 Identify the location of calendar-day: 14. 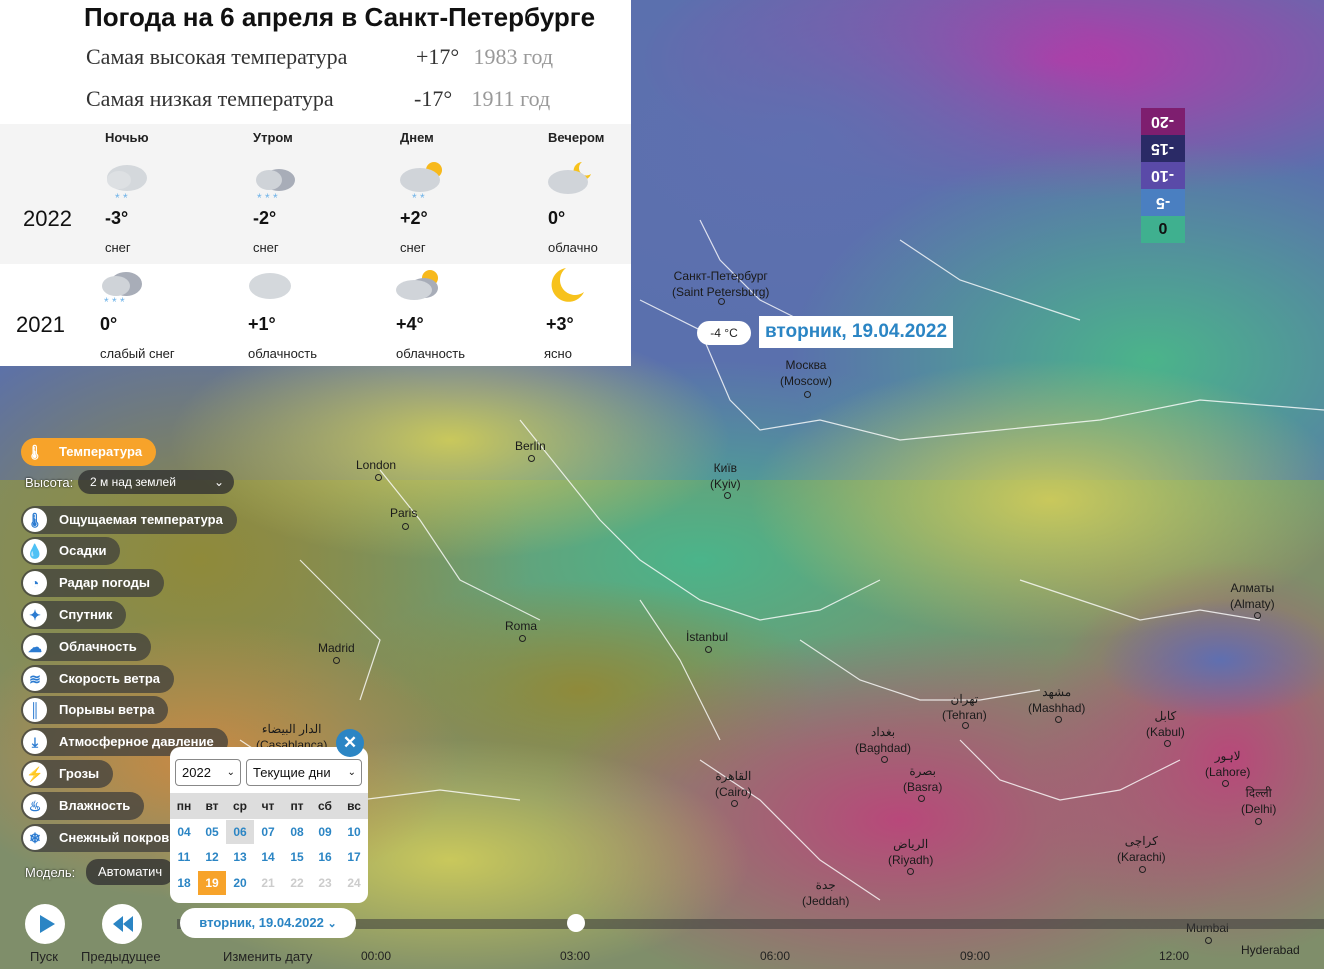
(268, 857).